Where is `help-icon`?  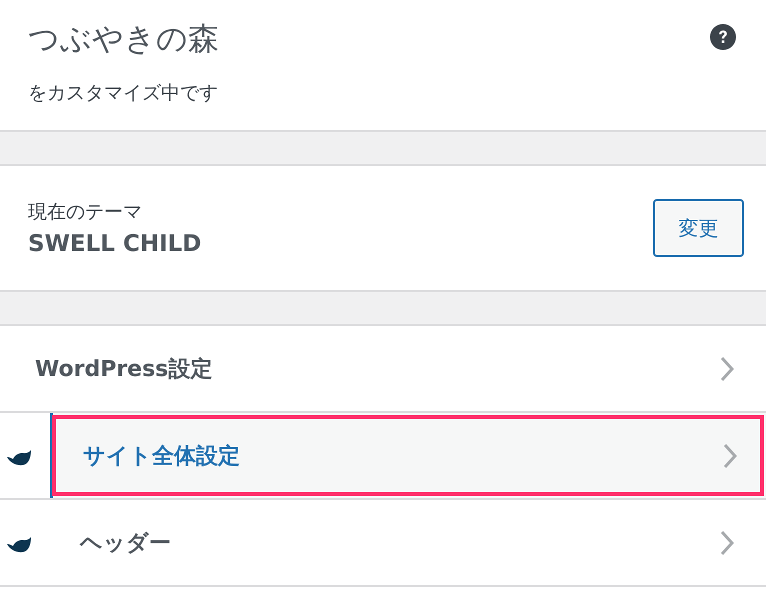
help-icon is located at coordinates (723, 37).